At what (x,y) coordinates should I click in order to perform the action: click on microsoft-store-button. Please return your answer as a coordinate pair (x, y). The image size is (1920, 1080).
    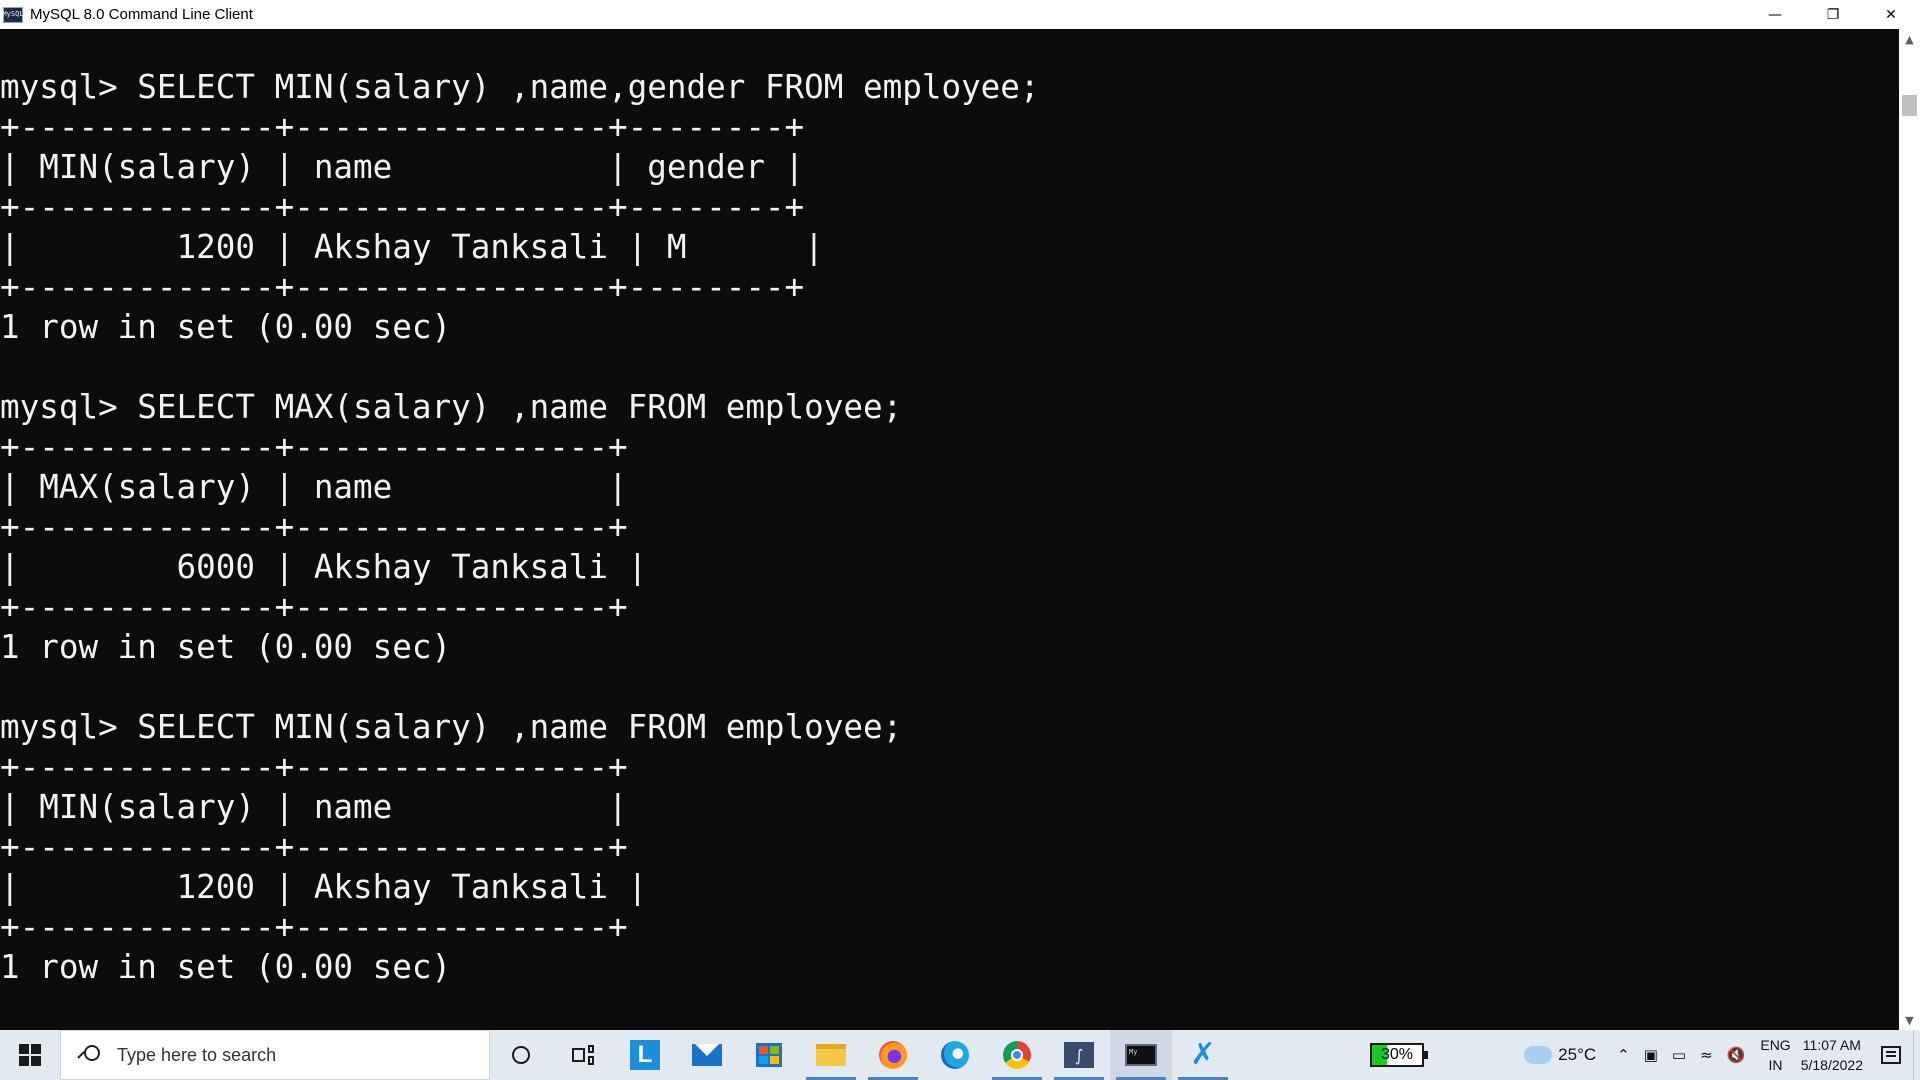
    Looking at the image, I should click on (769, 1055).